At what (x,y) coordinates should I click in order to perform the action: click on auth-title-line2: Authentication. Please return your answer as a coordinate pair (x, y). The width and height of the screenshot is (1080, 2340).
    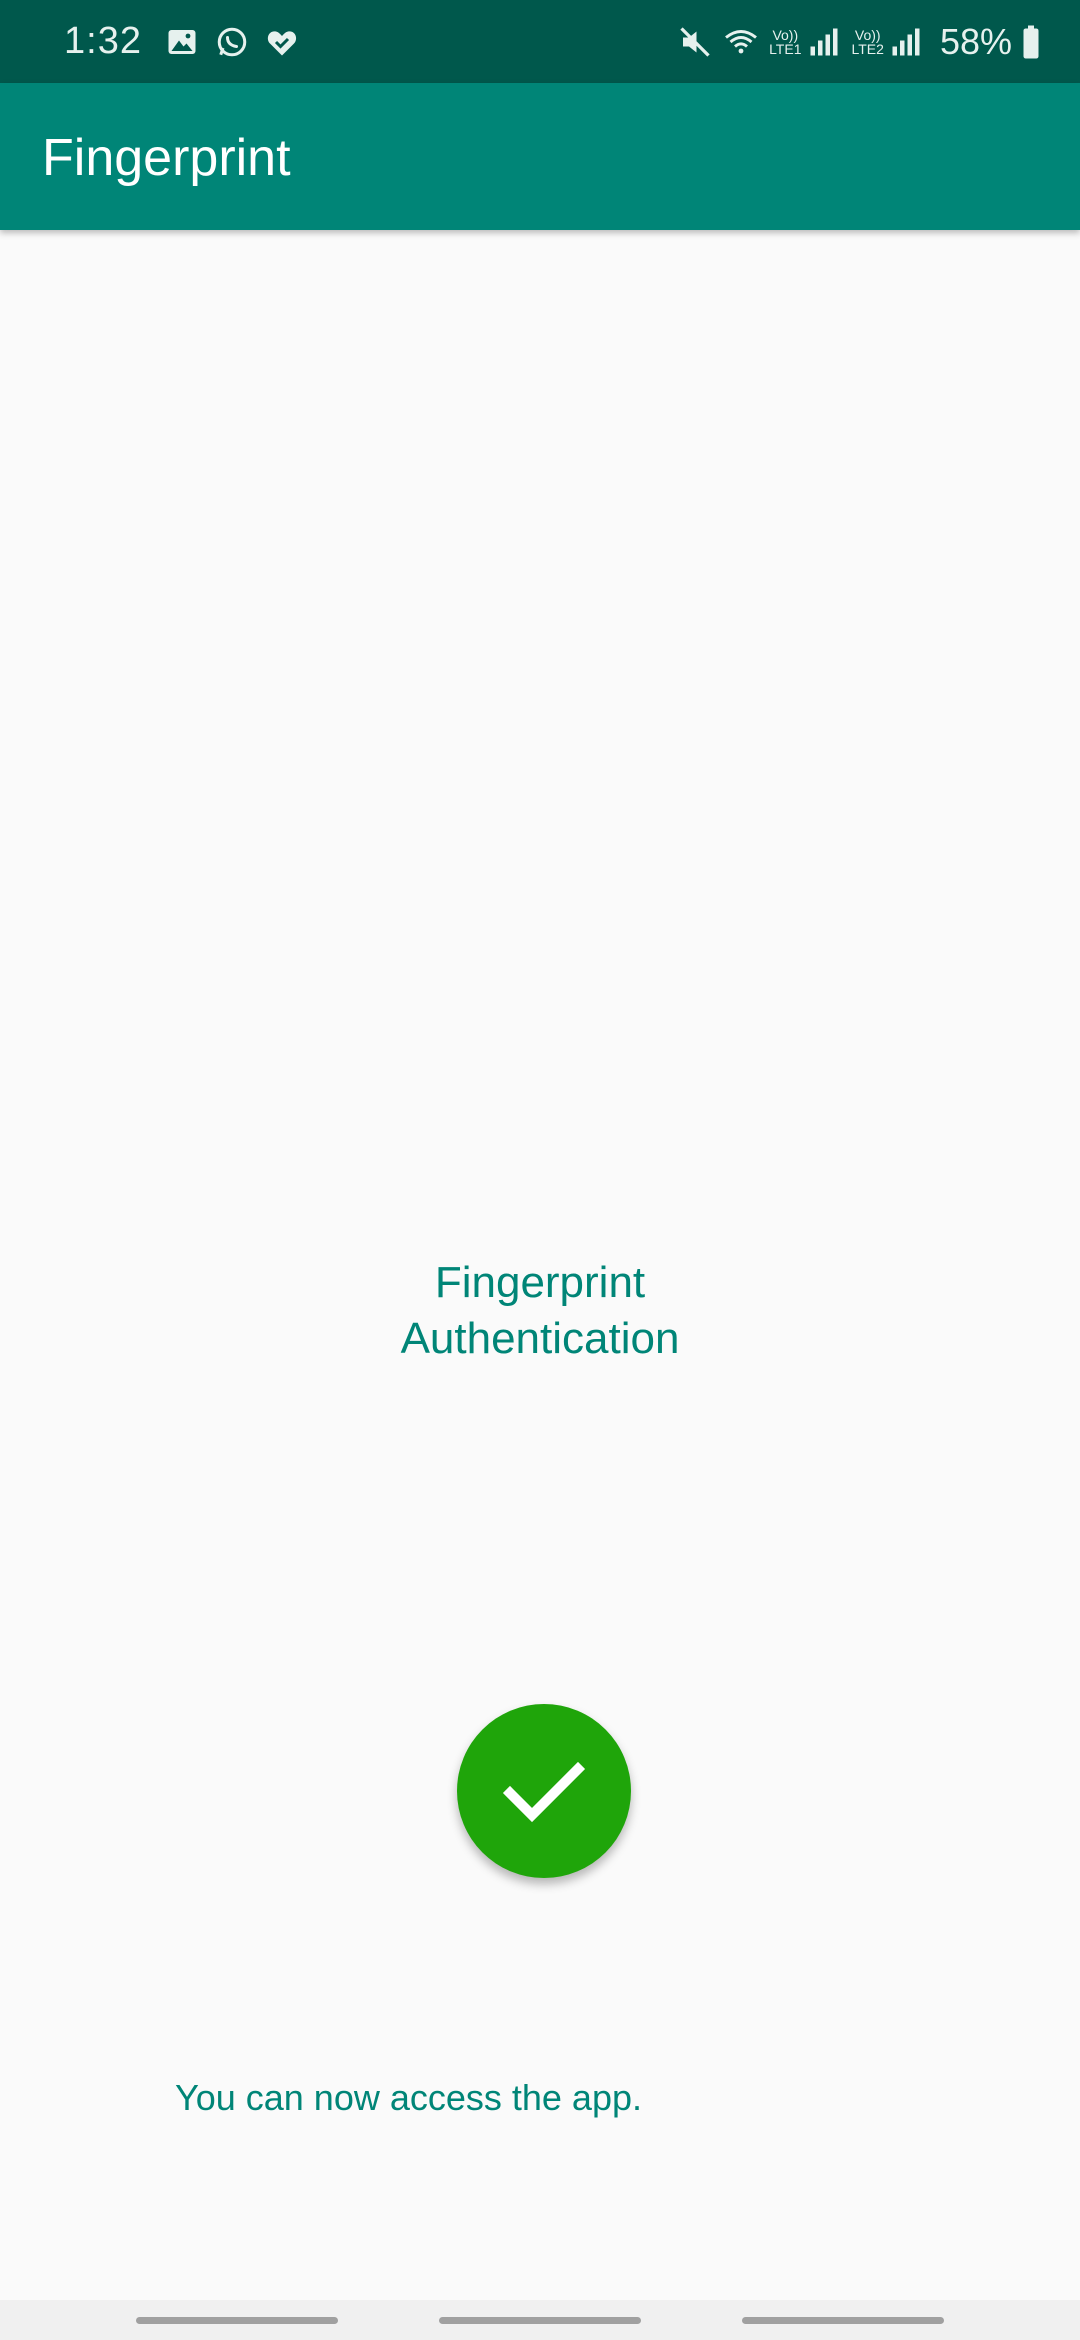
    Looking at the image, I should click on (540, 1338).